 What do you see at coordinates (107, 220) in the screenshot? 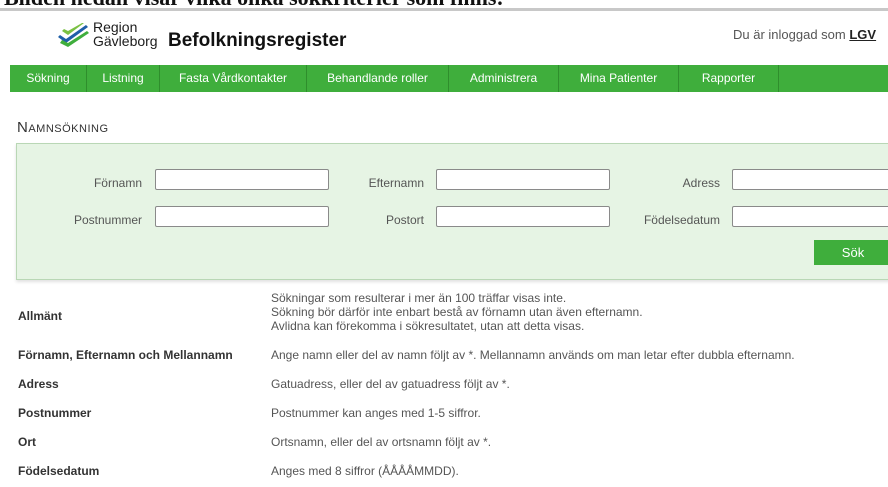
I see `postnummer-label: Postnummer` at bounding box center [107, 220].